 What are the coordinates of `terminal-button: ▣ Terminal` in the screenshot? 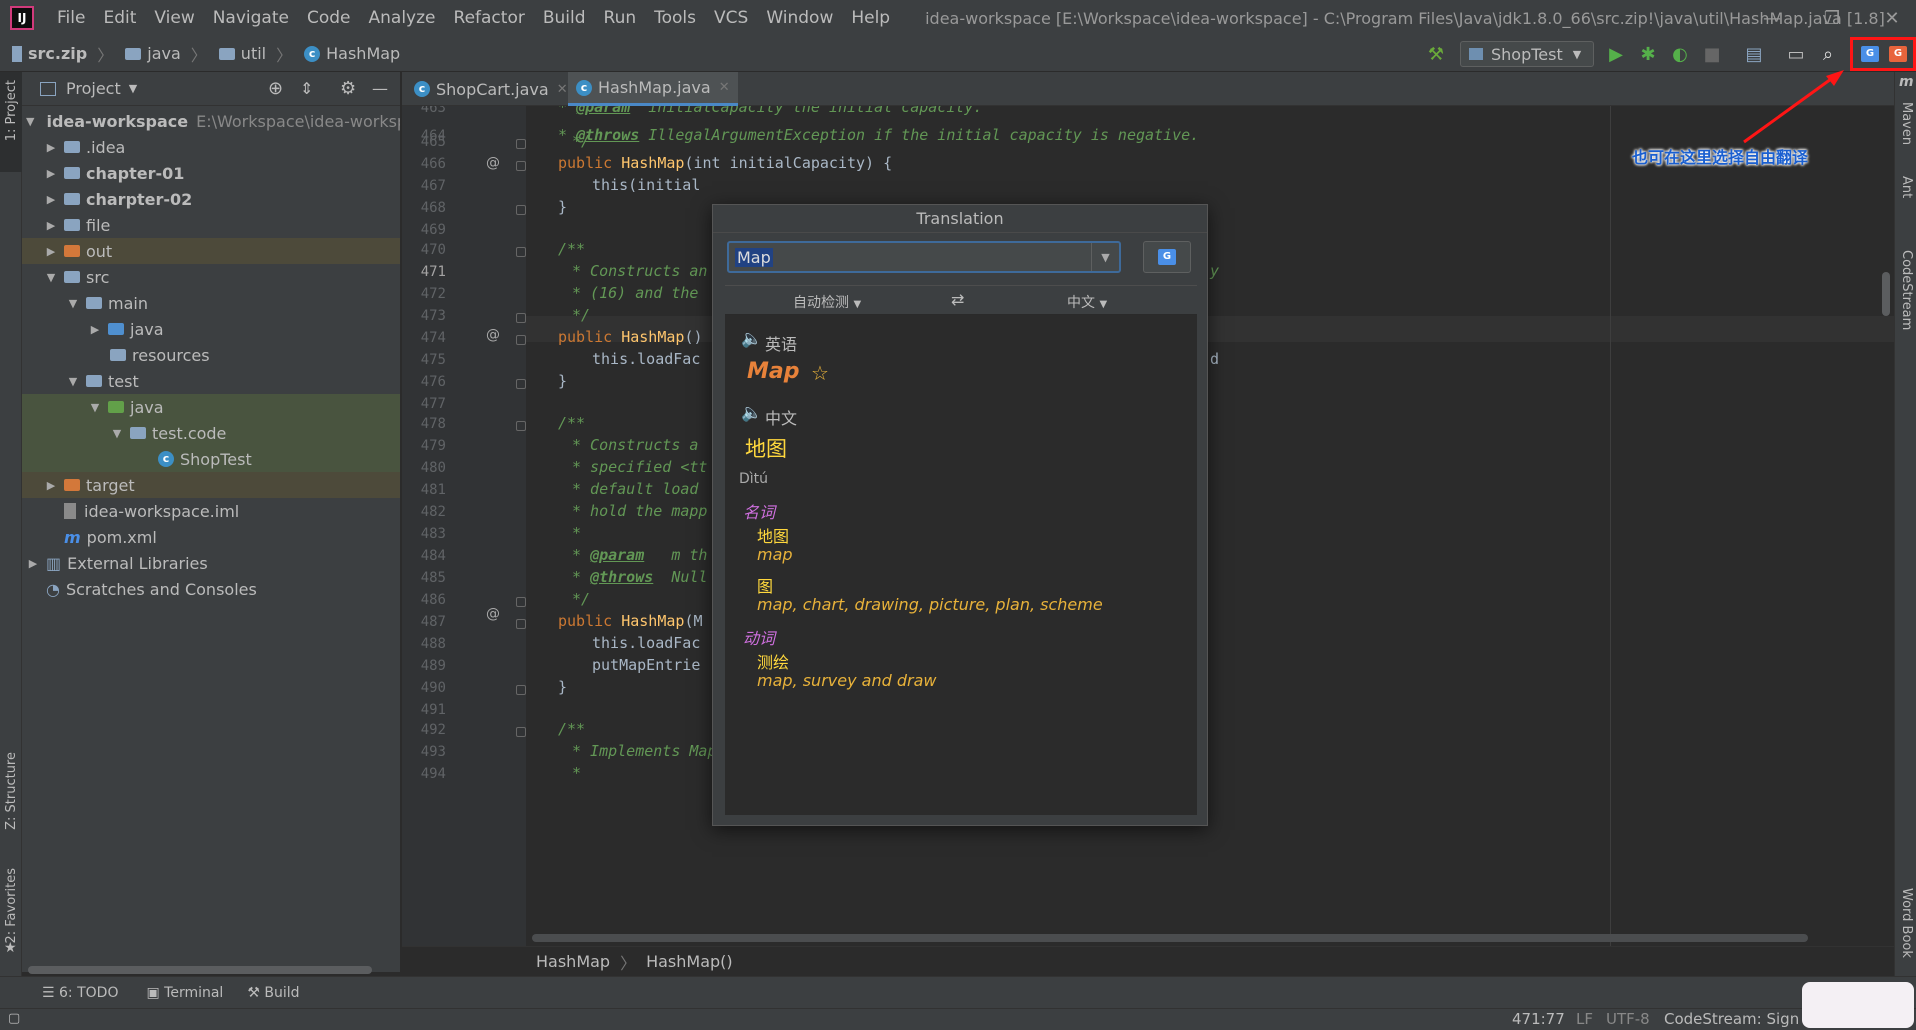 It's located at (184, 993).